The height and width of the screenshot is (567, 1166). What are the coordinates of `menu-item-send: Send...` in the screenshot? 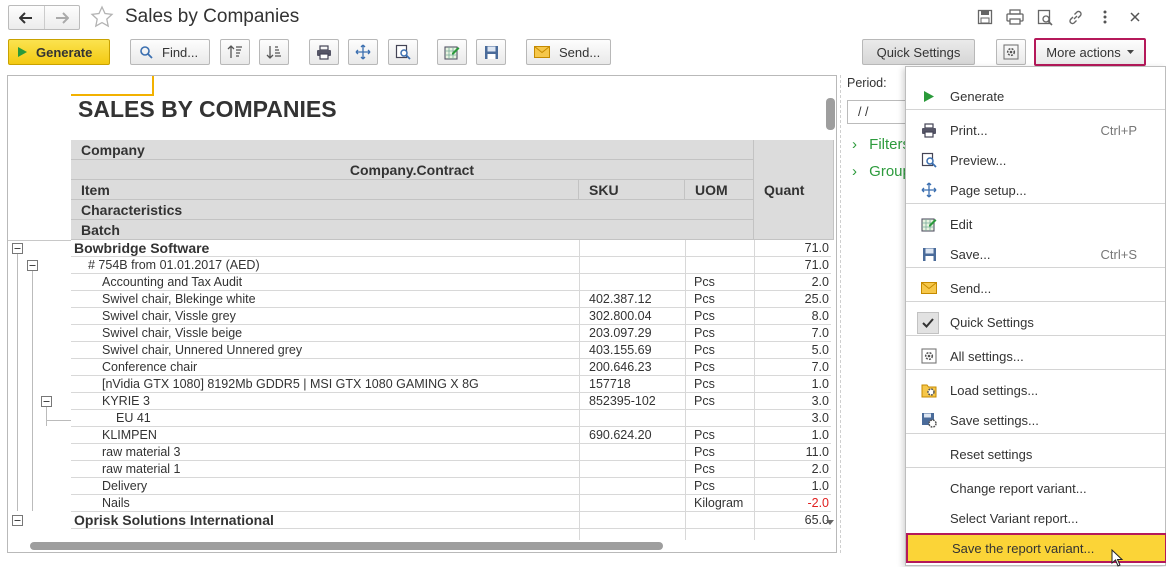 It's located at (1035, 288).